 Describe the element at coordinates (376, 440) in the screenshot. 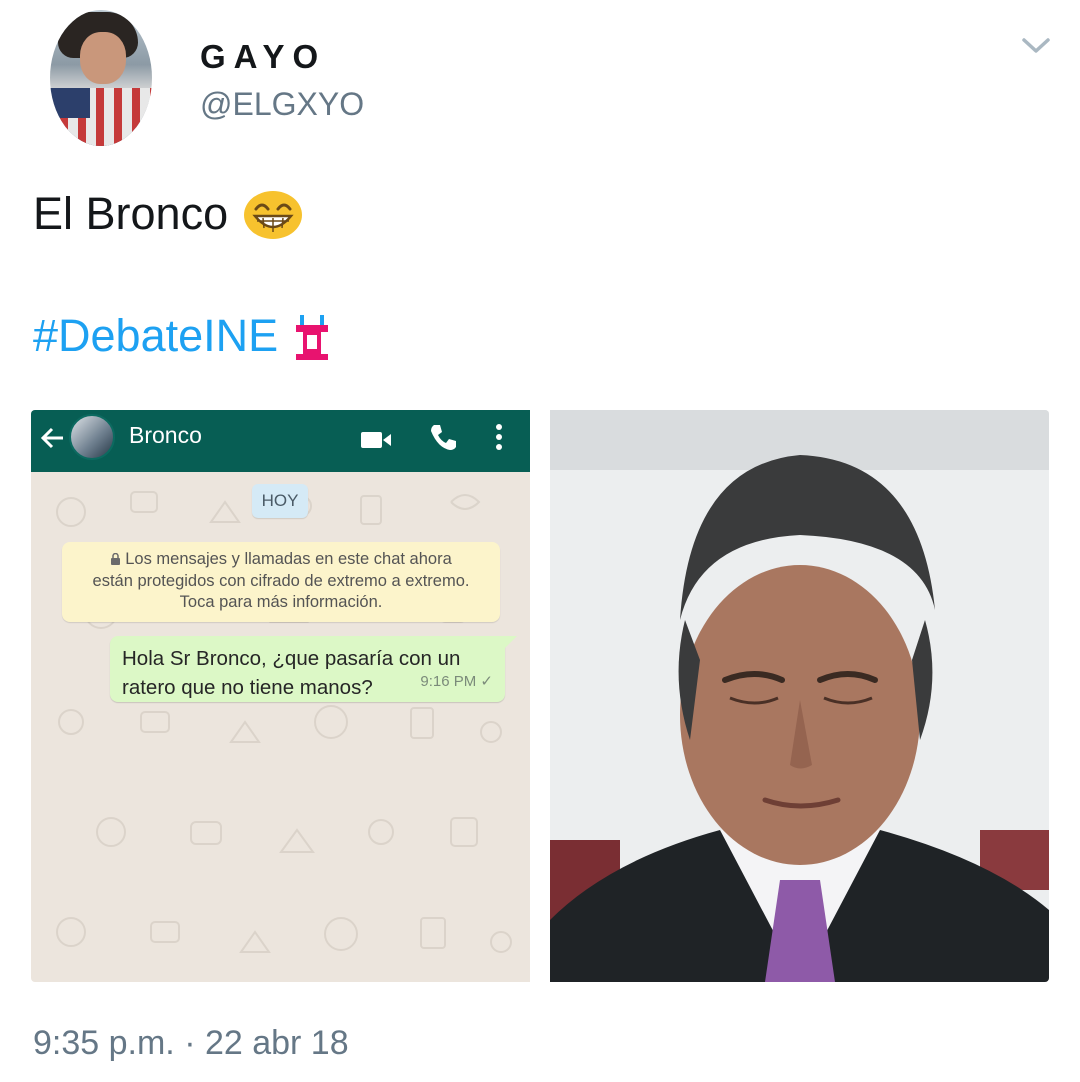

I see `video-call-icon` at that location.